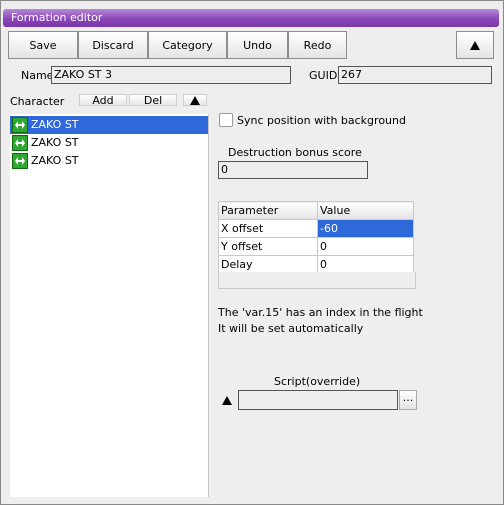 Image resolution: width=504 pixels, height=505 pixels. I want to click on character-list-collapse-button, so click(195, 100).